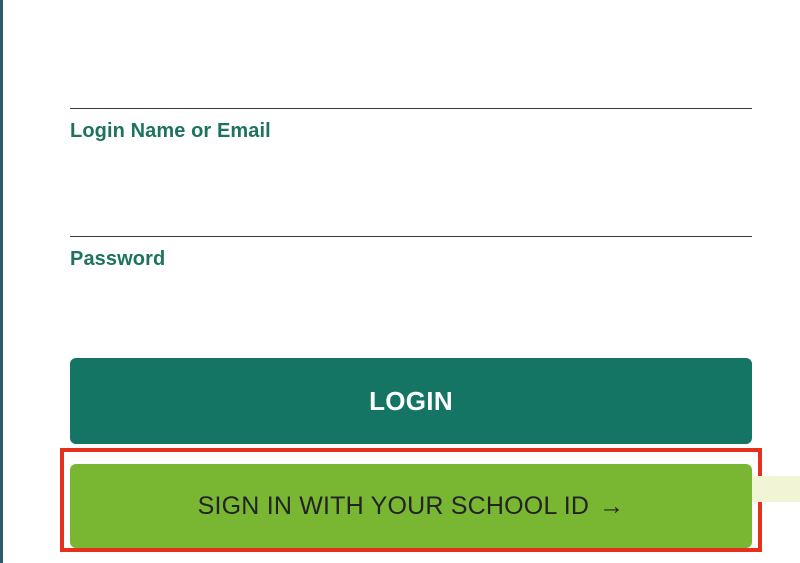  Describe the element at coordinates (612, 505) in the screenshot. I see `right-arrow-icon: →` at that location.